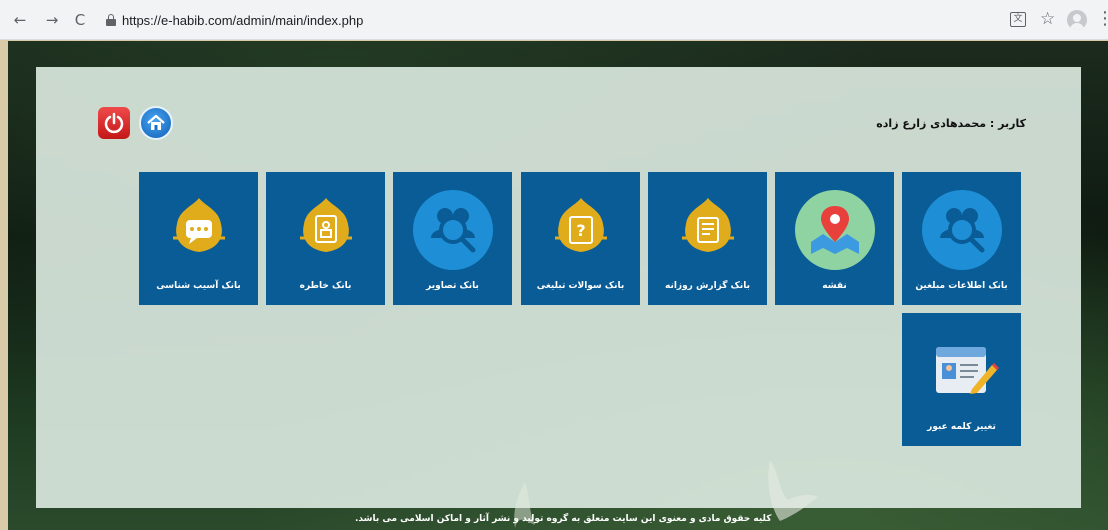 The image size is (1108, 530). Describe the element at coordinates (961, 427) in the screenshot. I see `tile-label: تغییر کلمه عبور` at that location.